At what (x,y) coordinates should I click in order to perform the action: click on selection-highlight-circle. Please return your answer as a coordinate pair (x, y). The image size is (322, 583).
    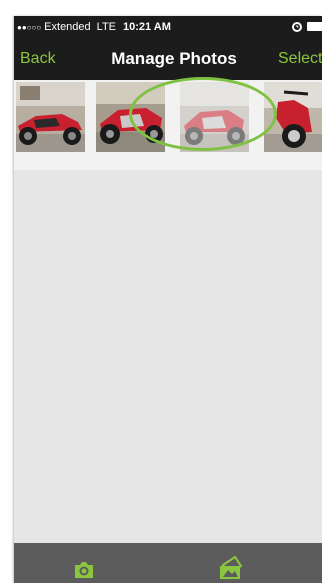
    Looking at the image, I should click on (203, 114).